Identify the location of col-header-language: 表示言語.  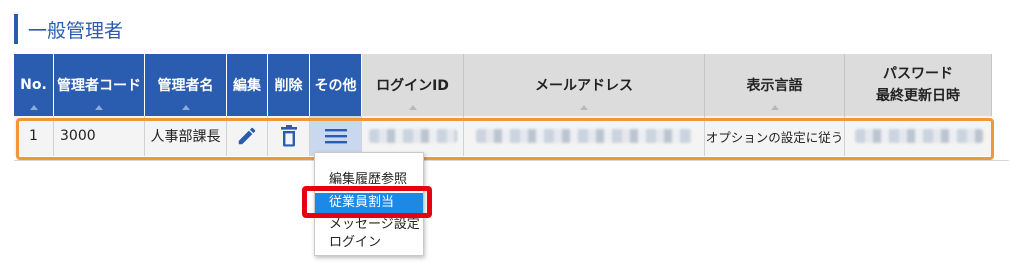
(775, 85).